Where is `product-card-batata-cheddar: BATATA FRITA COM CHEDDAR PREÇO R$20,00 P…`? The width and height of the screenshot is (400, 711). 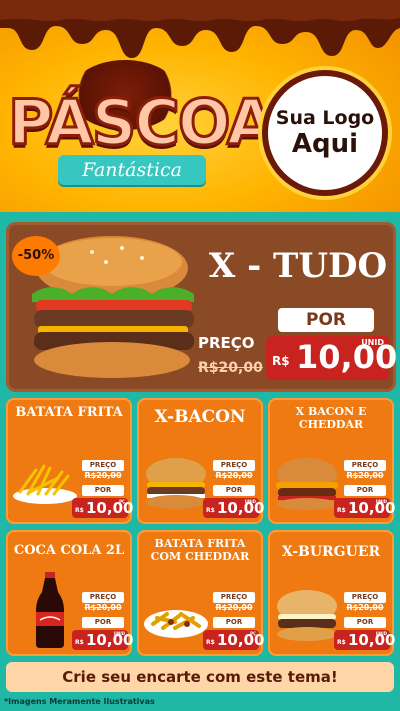 product-card-batata-cheddar: BATATA FRITA COM CHEDDAR PREÇO R$20,00 P… is located at coordinates (200, 593).